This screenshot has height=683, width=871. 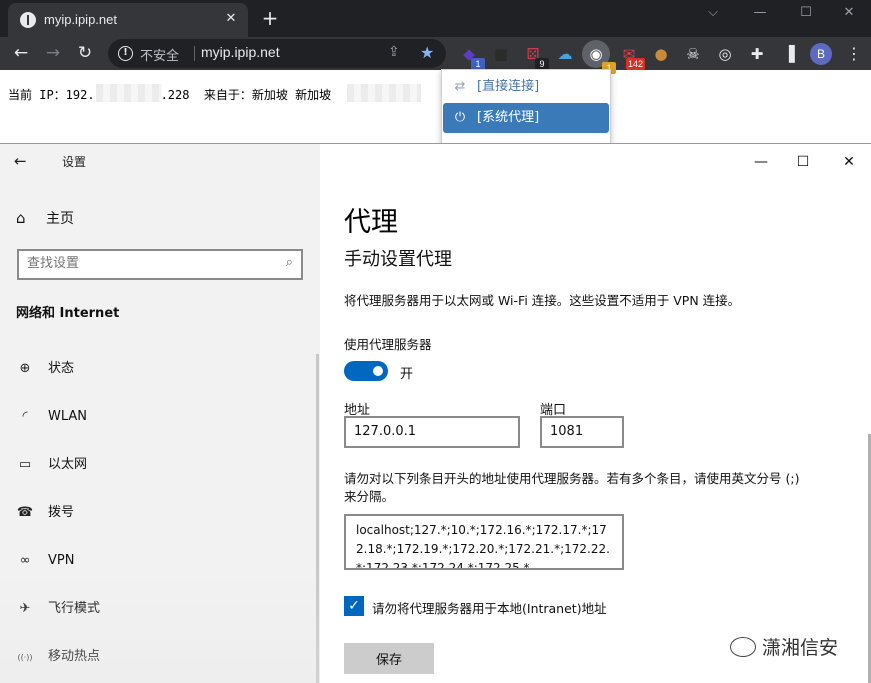 I want to click on sidebar-item-dialup: ☎ 拨号, so click(x=45, y=513).